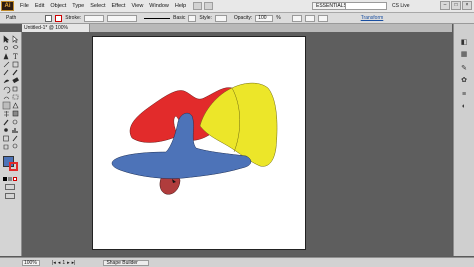  What do you see at coordinates (209, 6) in the screenshot?
I see `arrange-documents-icon` at bounding box center [209, 6].